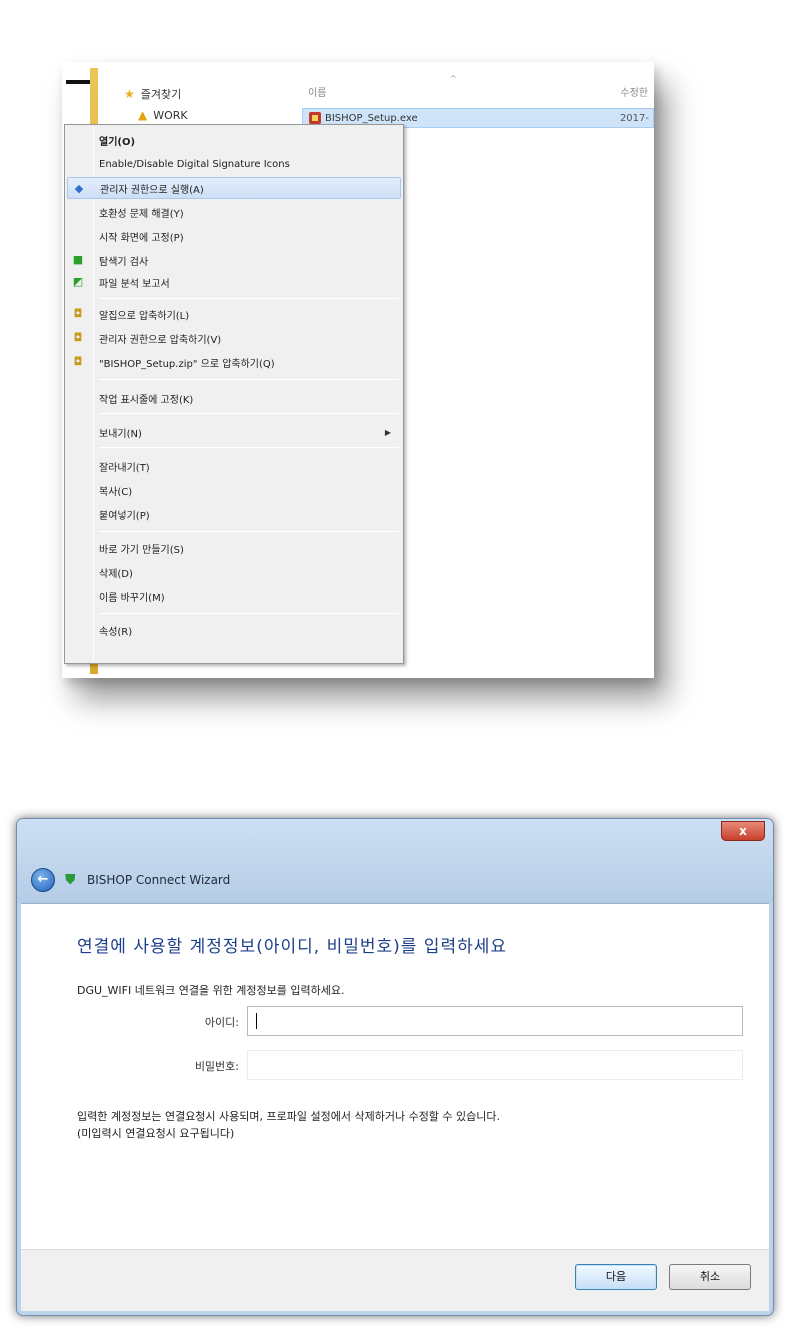  I want to click on menu-item-analysis-report: ◩ 파일 분석 보고서, so click(234, 282).